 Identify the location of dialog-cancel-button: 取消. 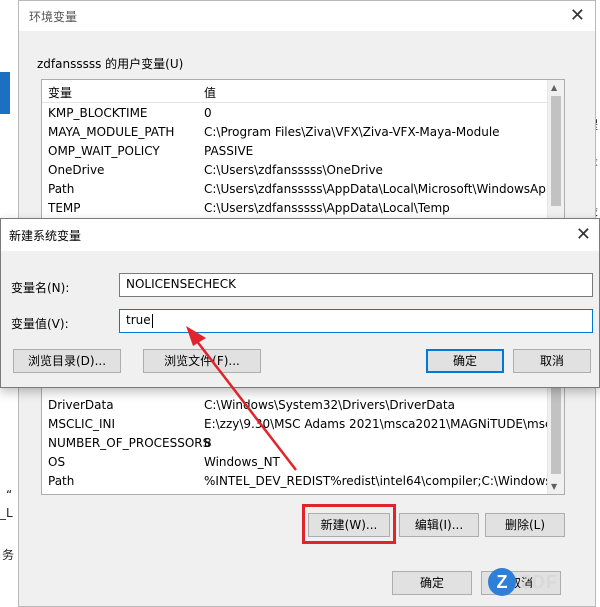
(552, 361).